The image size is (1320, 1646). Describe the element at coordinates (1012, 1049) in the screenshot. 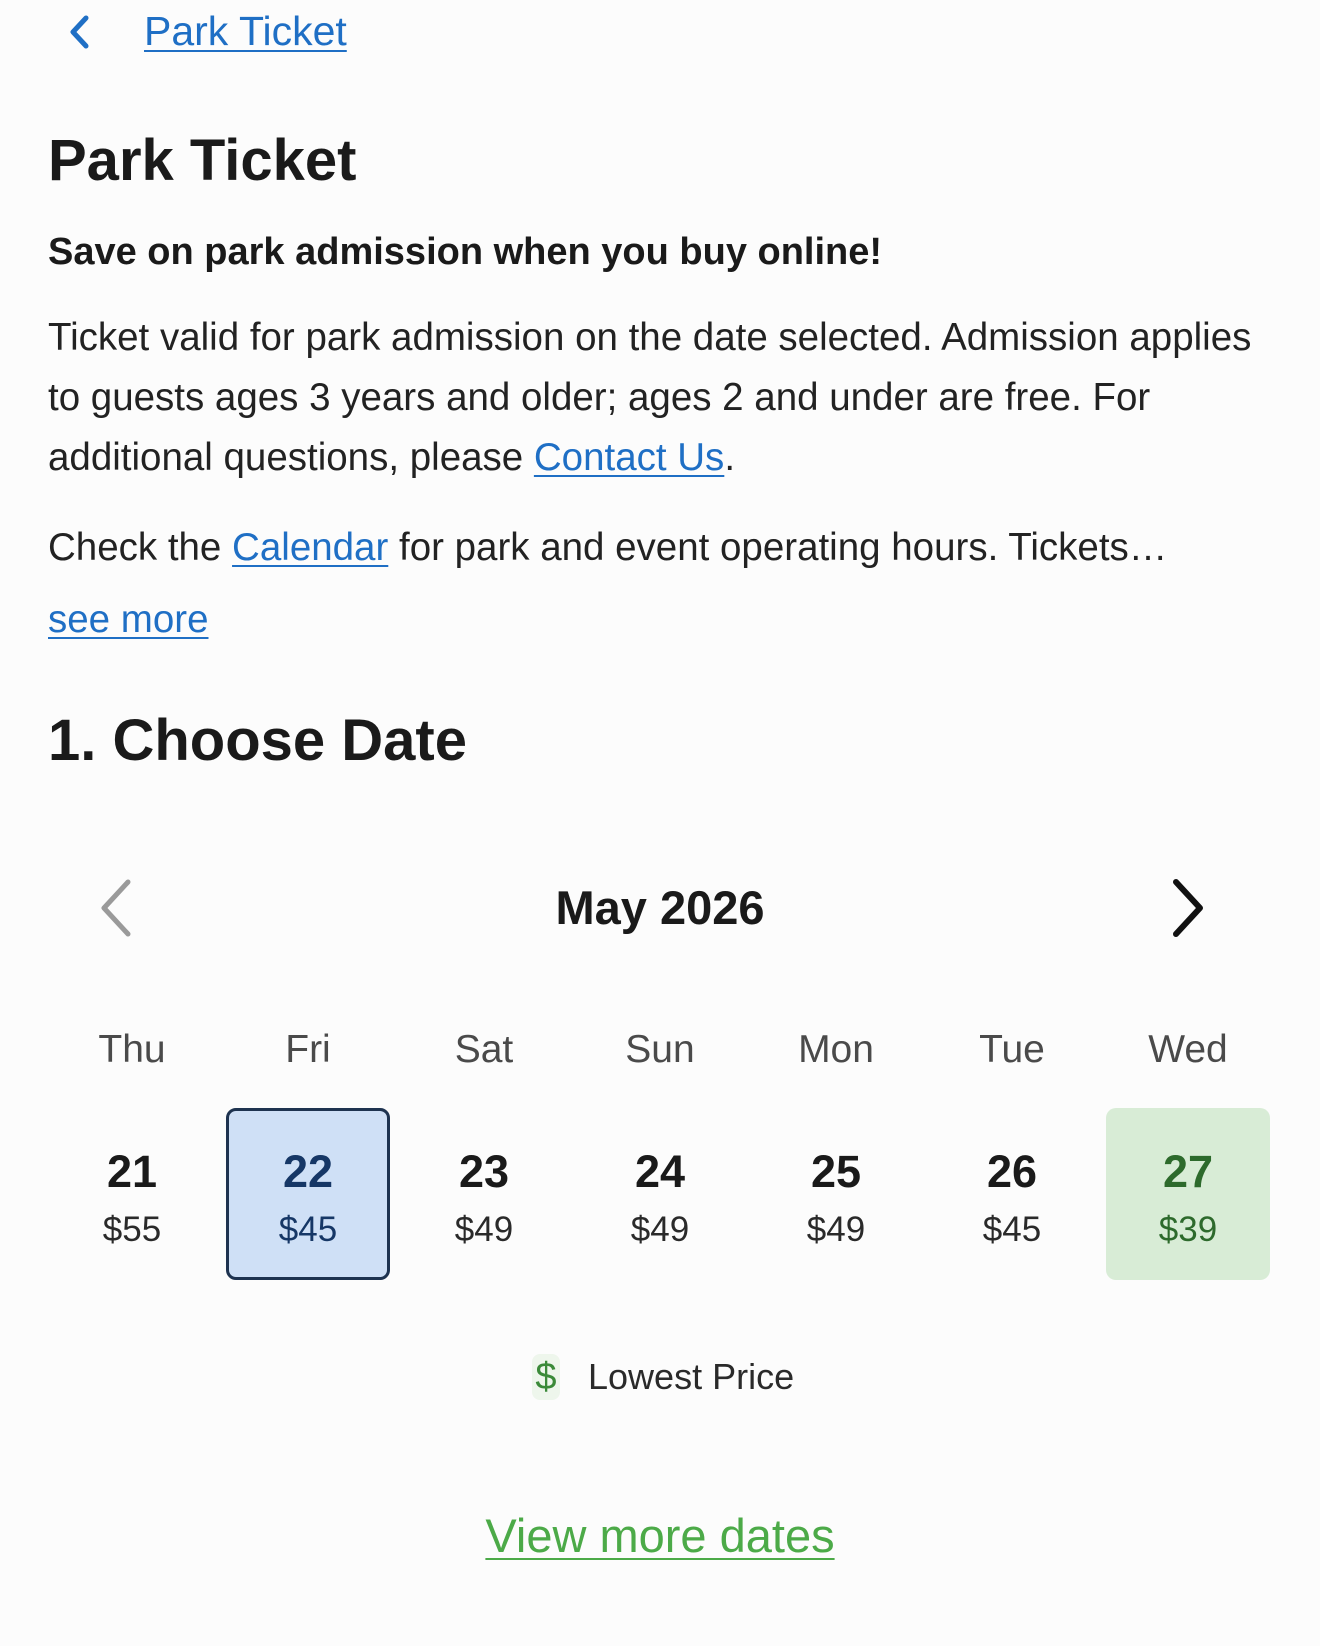

I see `weekday-label: Tue` at that location.